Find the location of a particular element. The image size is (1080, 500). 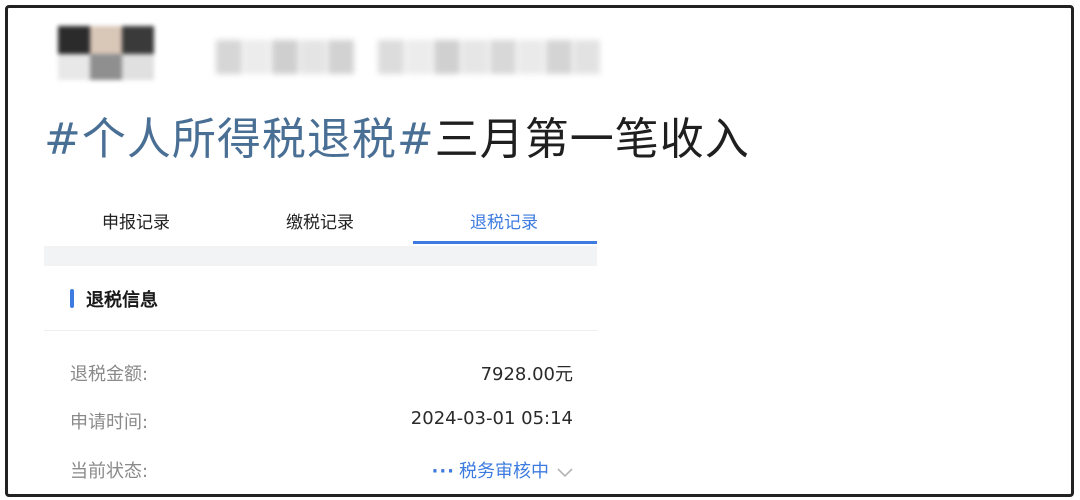

section-accent-bar is located at coordinates (72, 298).